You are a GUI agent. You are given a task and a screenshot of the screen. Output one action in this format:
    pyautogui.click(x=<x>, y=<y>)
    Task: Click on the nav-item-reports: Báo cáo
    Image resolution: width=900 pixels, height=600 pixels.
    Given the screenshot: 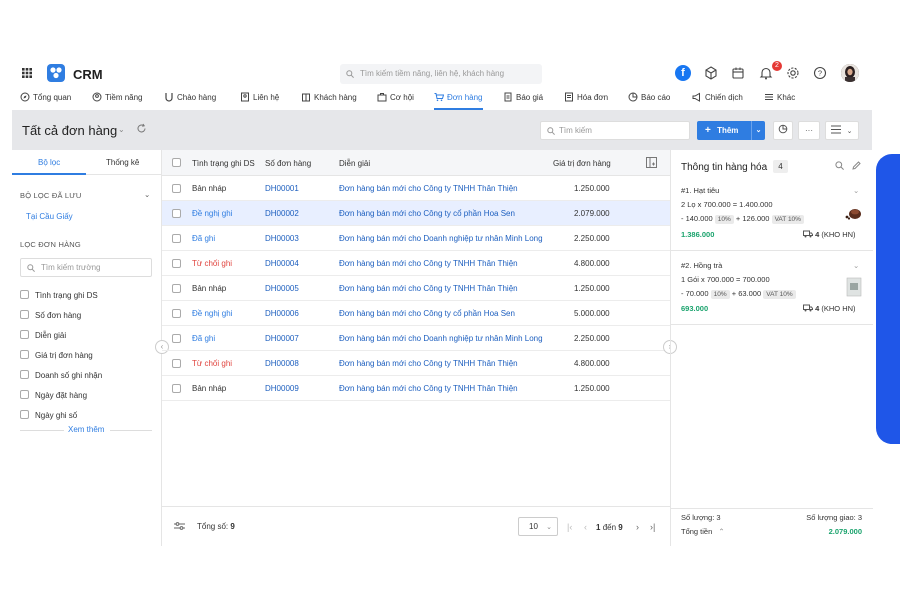 What is the action you would take?
    pyautogui.click(x=649, y=100)
    